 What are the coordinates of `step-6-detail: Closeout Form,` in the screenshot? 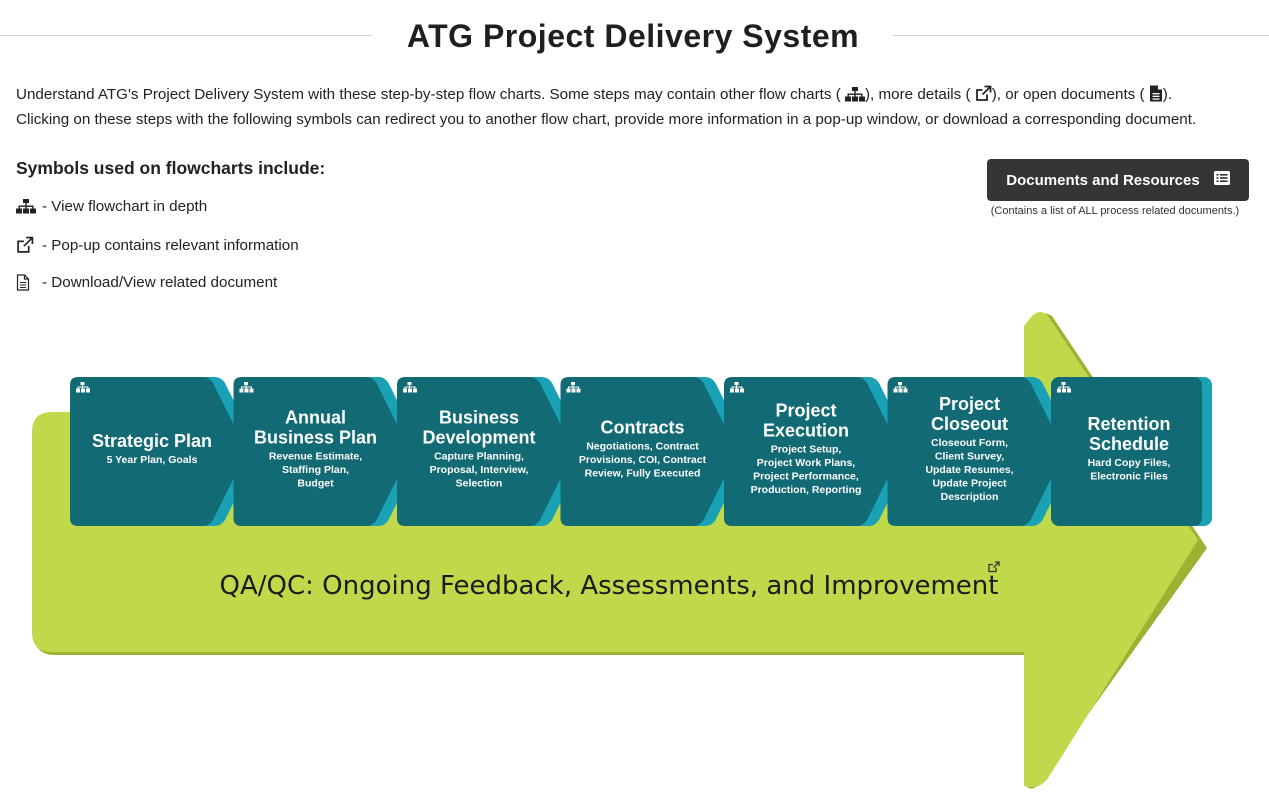 It's located at (969, 443).